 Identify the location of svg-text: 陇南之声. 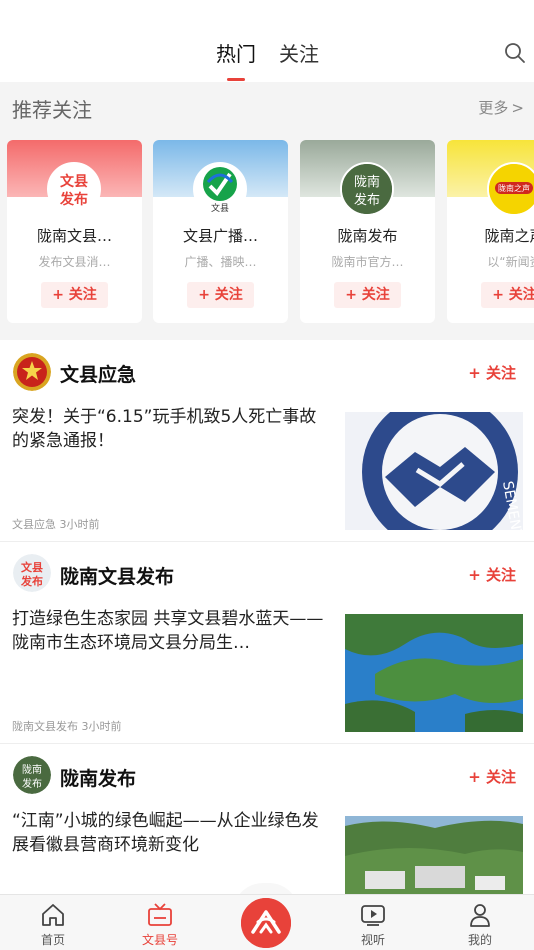
(514, 188).